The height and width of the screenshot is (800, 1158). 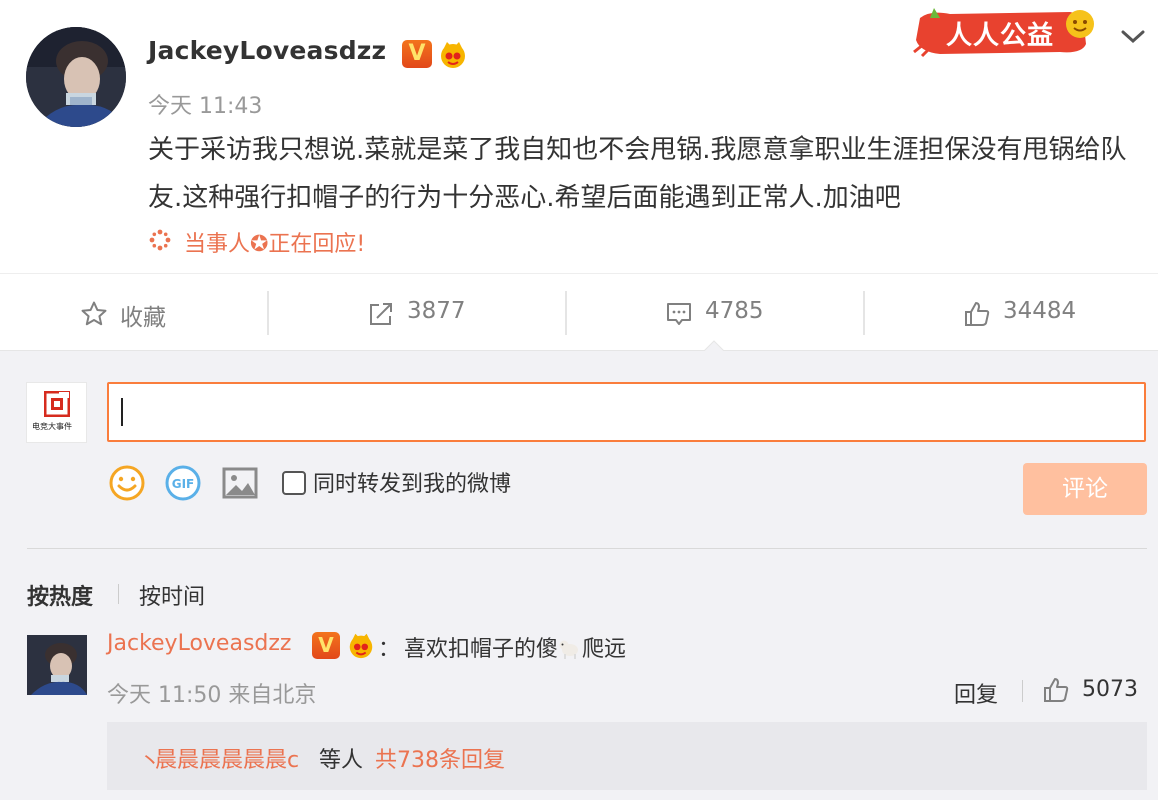 I want to click on commenter-avatar-image, so click(x=57, y=665).